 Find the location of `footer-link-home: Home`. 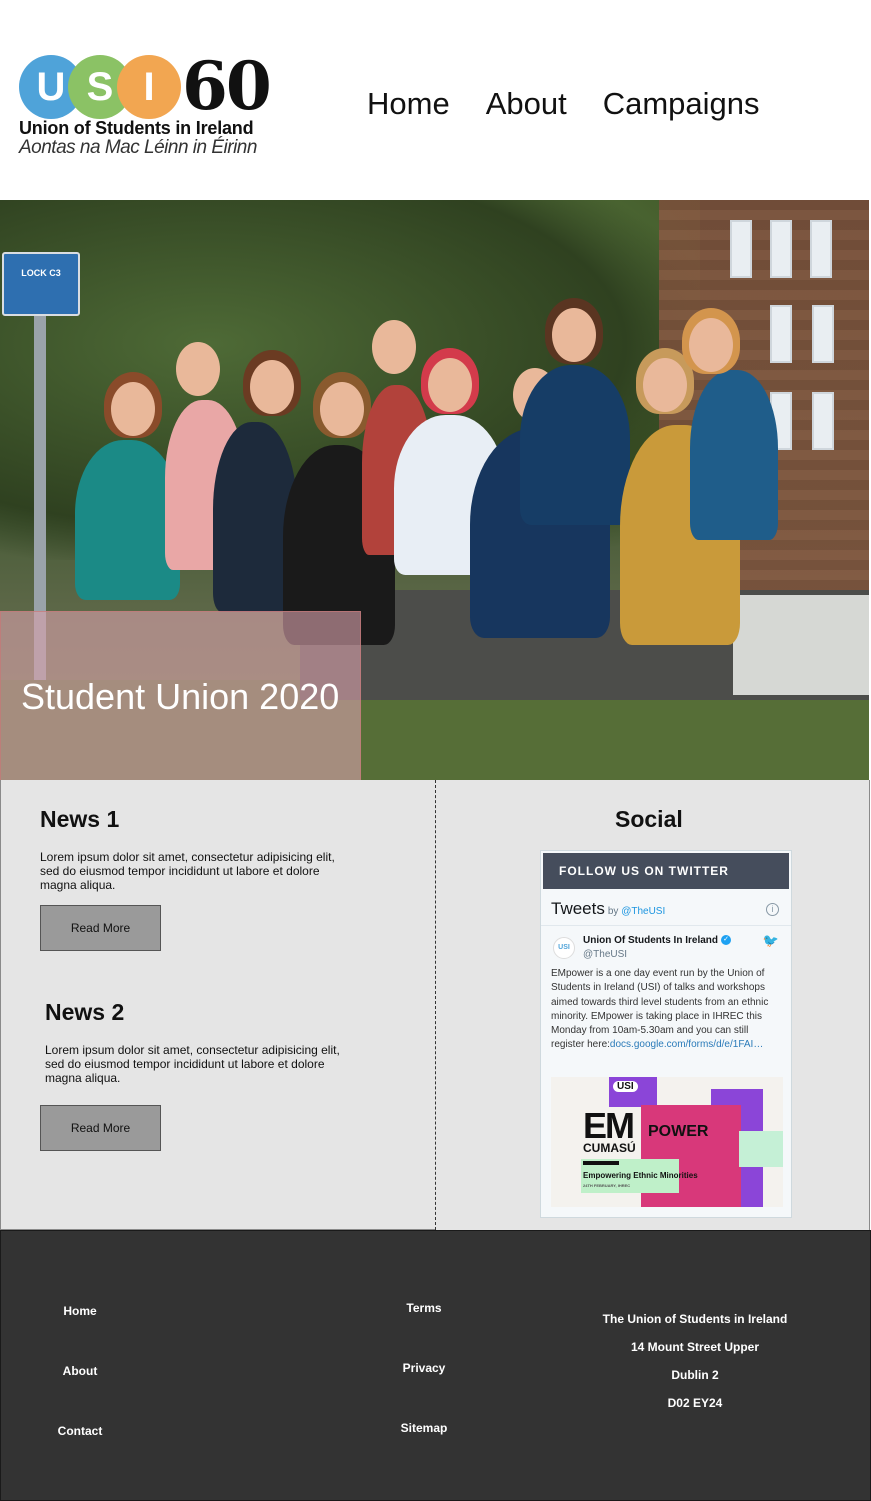

footer-link-home: Home is located at coordinates (80, 1311).